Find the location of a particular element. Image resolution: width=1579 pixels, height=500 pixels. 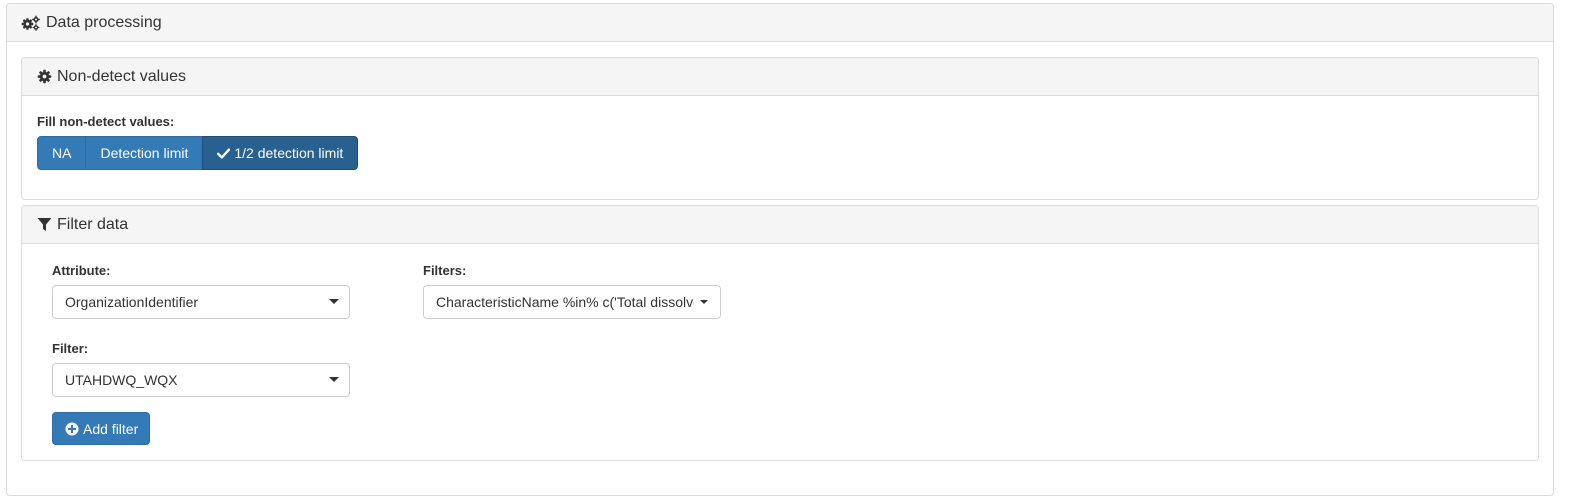

non-detect-title: Non-detect values is located at coordinates (121, 76).